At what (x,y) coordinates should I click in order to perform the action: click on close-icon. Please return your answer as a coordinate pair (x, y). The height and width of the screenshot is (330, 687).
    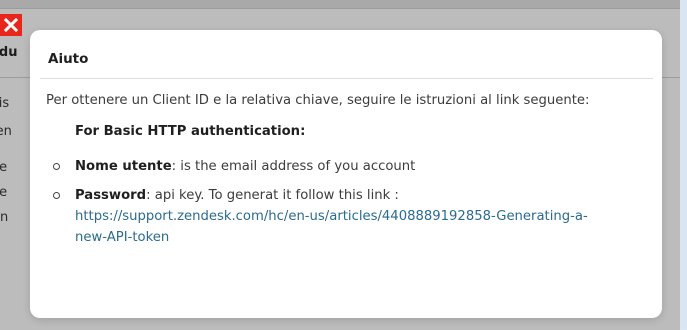
    Looking at the image, I should click on (11, 25).